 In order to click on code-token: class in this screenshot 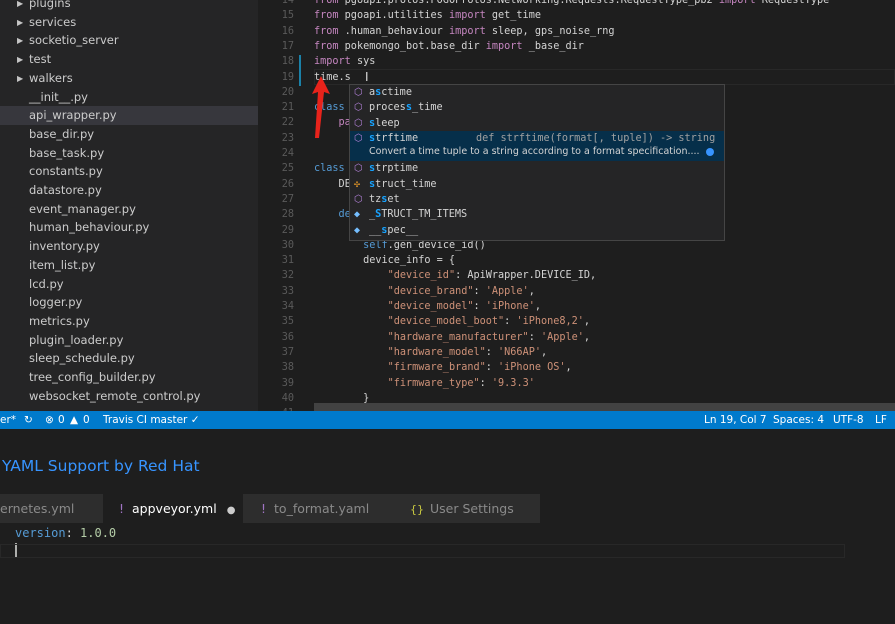, I will do `click(329, 169)`.